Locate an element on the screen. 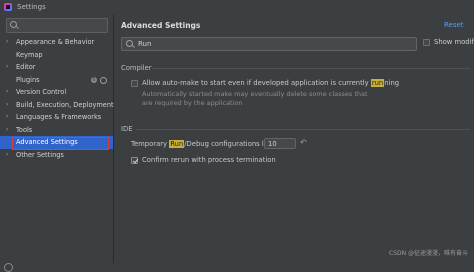 This screenshot has width=474, height=272. option-confirm-rerun: Confirm rerun with process termination is located at coordinates (203, 160).